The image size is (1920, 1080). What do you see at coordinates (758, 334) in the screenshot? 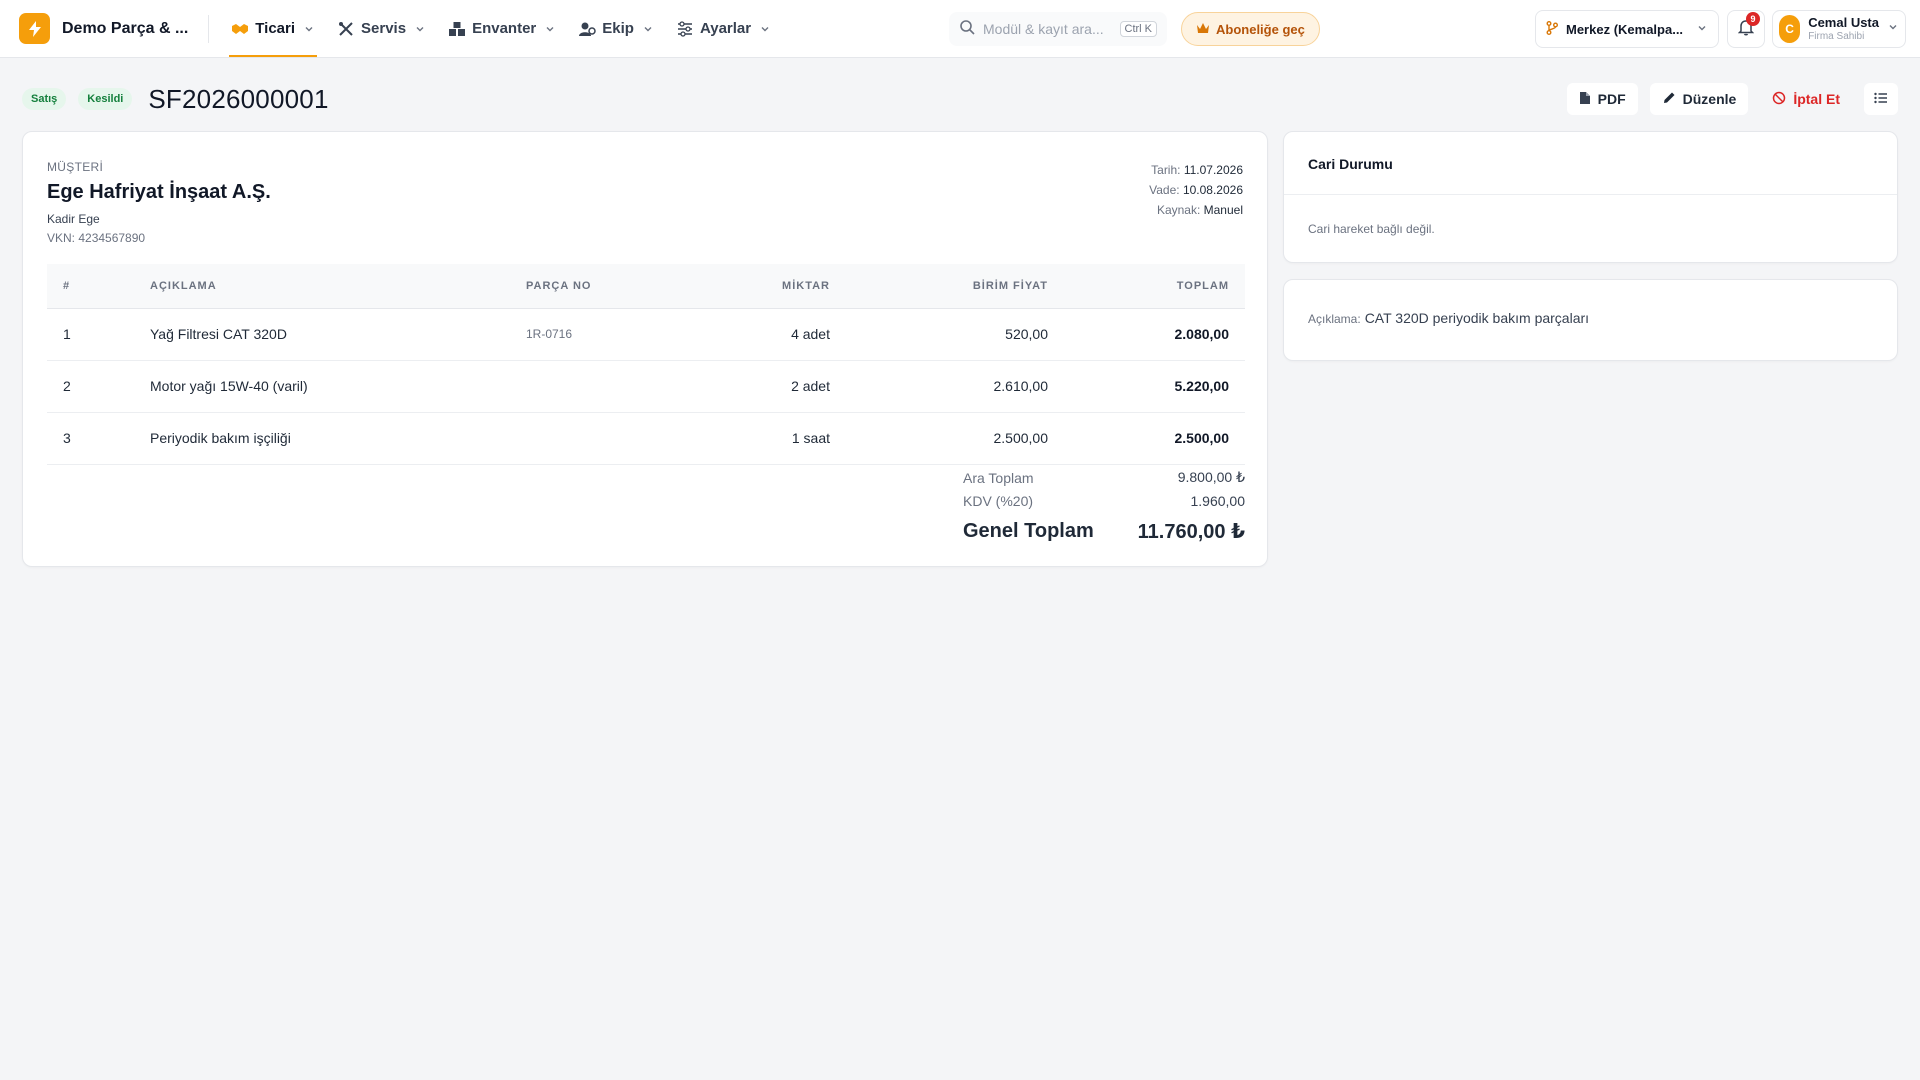
I see `row-qty: 4 adet` at bounding box center [758, 334].